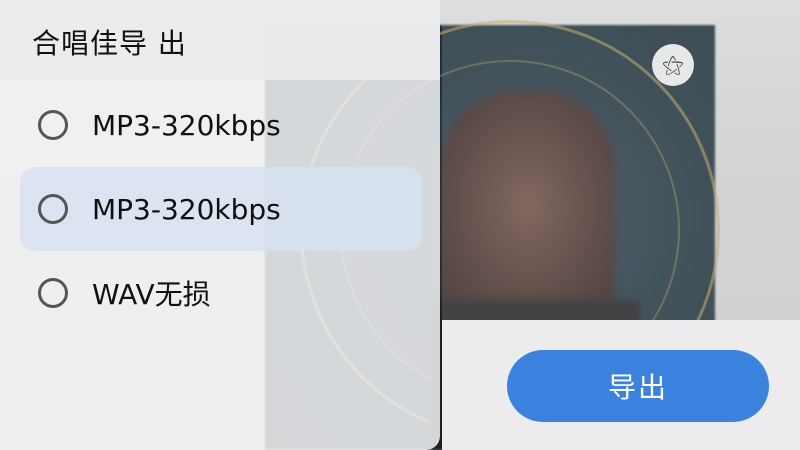  I want to click on share-icon: ⚝, so click(673, 65).